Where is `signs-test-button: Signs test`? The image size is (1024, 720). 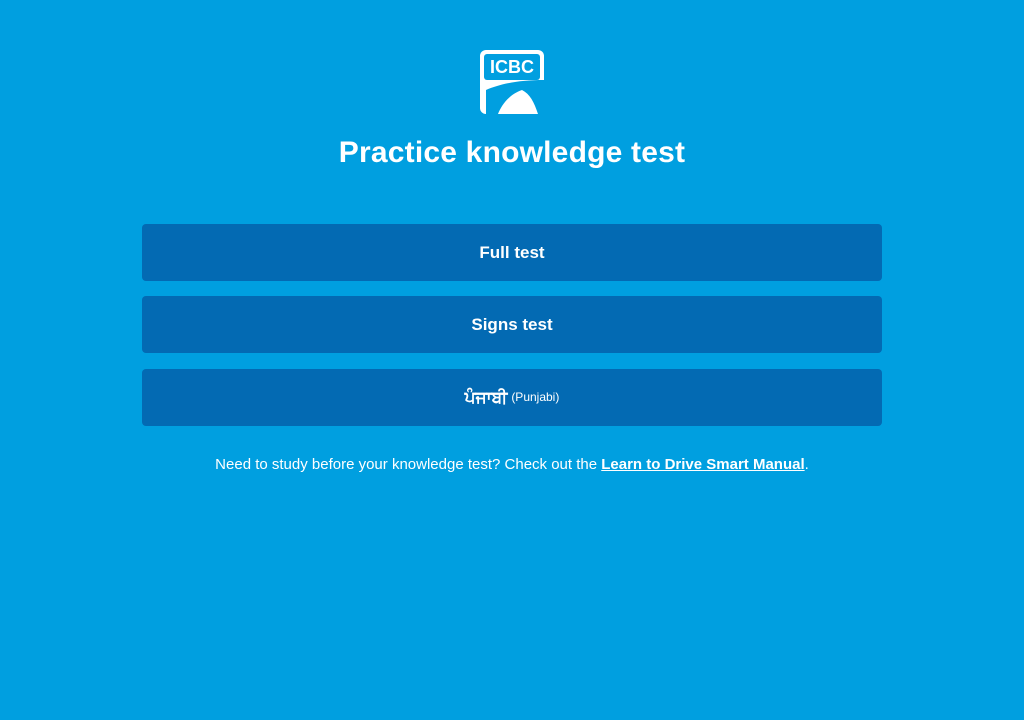
signs-test-button: Signs test is located at coordinates (512, 324).